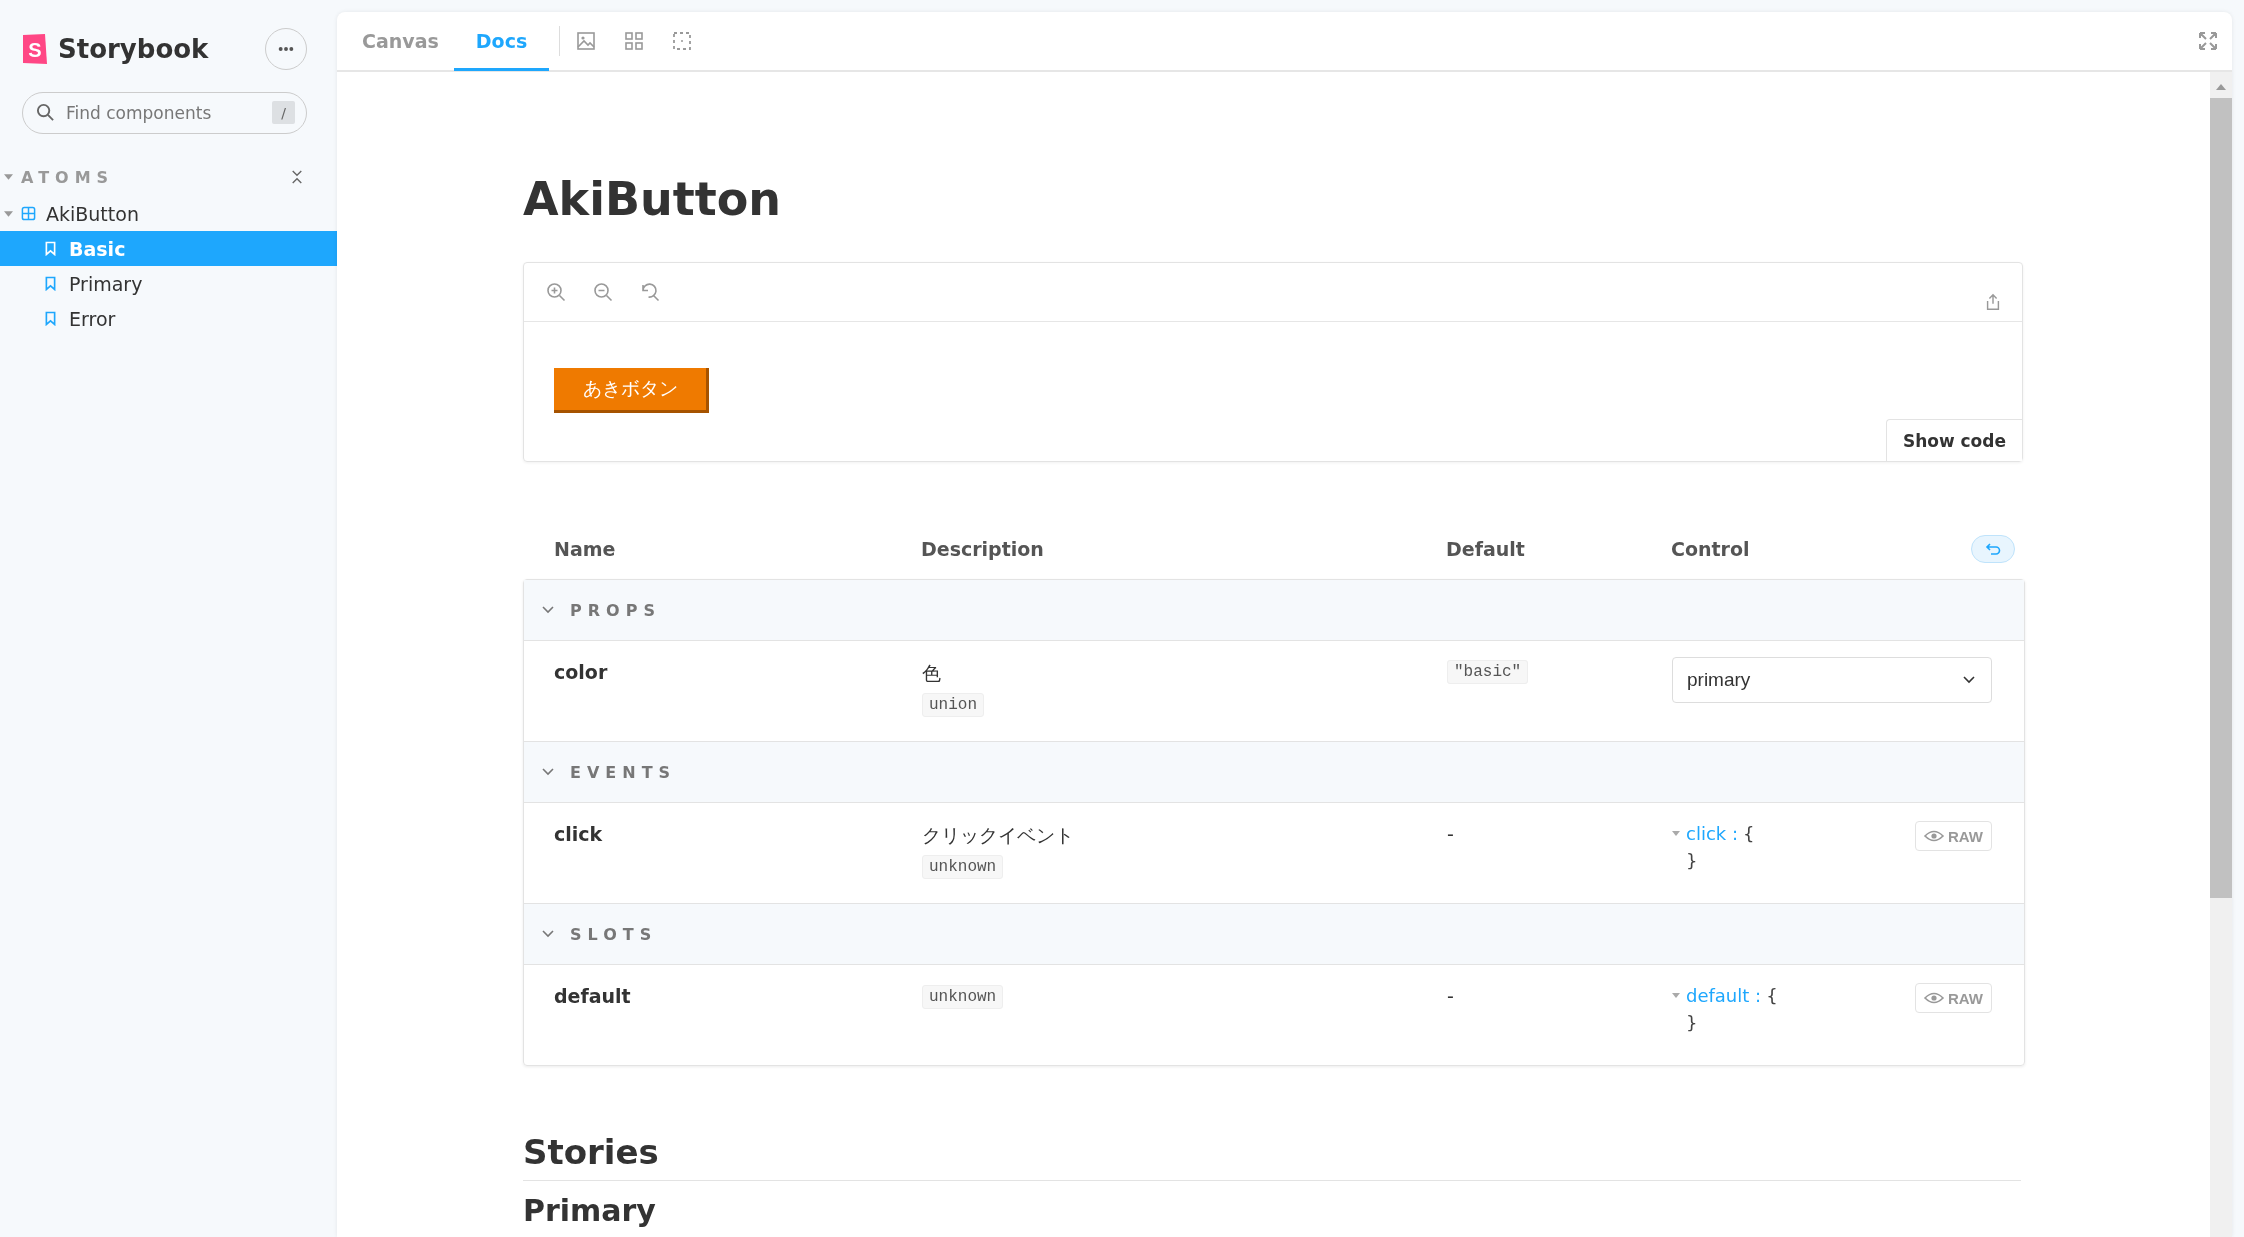 This screenshot has height=1237, width=2244. I want to click on show-code-button: Show code, so click(1953, 440).